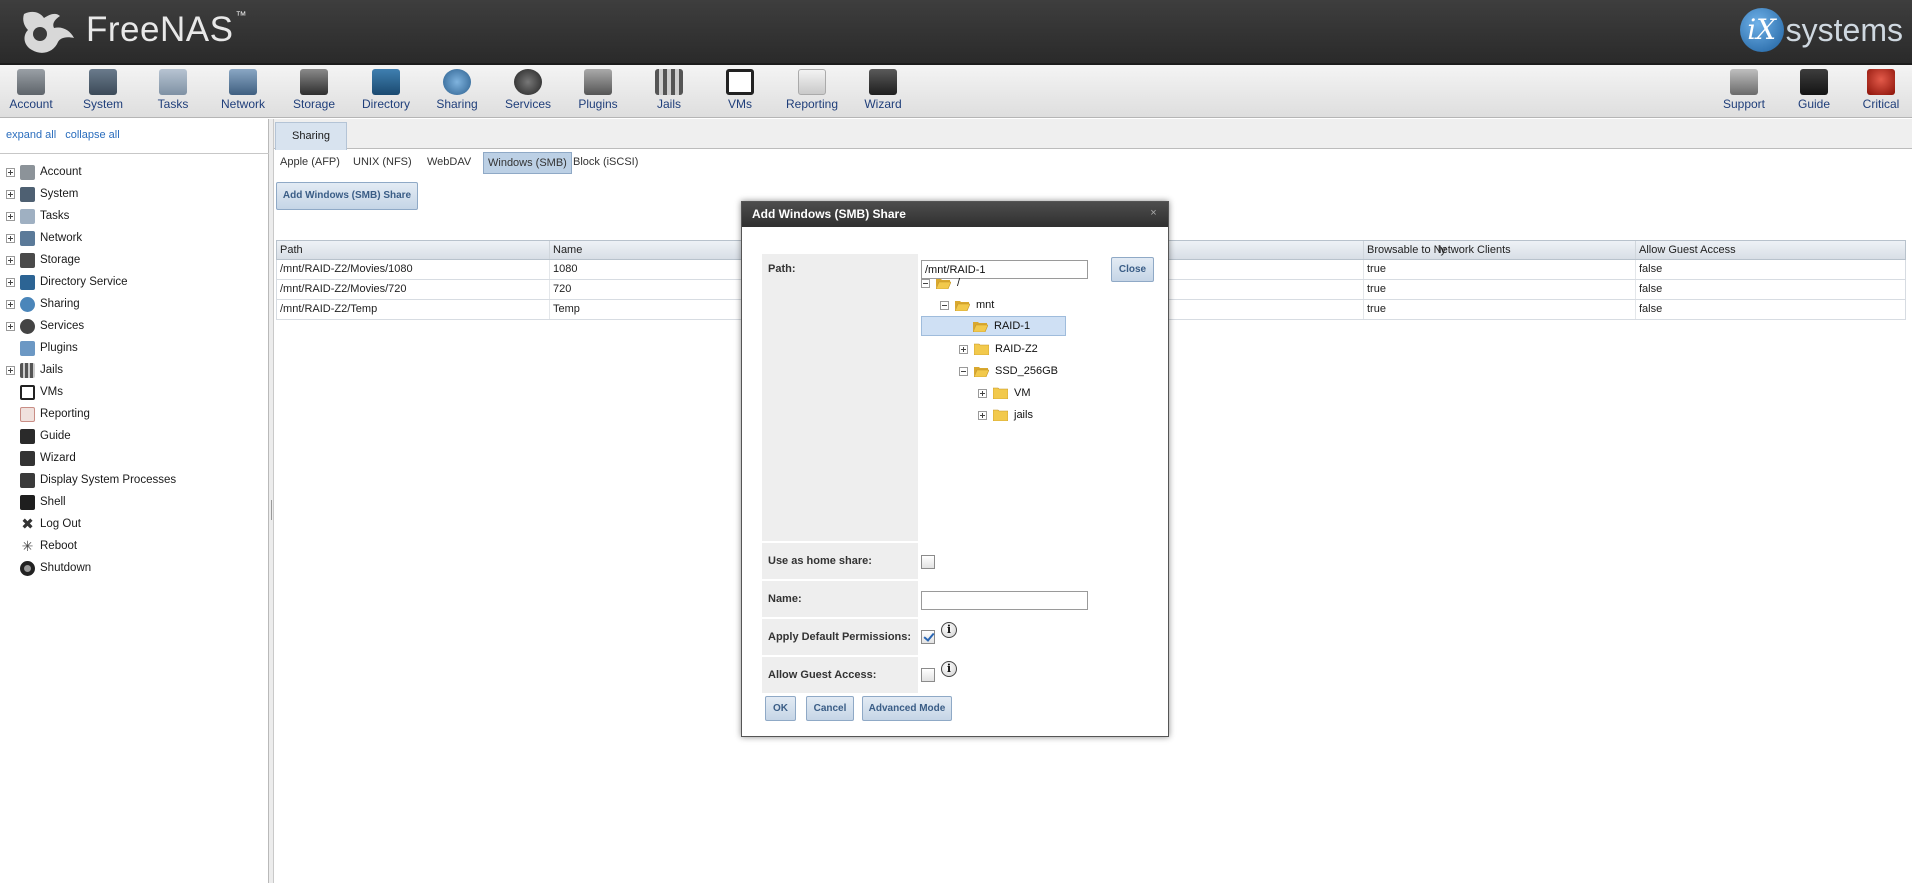 The image size is (1912, 883). Describe the element at coordinates (527, 163) in the screenshot. I see `subtab-windows-smb: Windows (SMB)` at that location.